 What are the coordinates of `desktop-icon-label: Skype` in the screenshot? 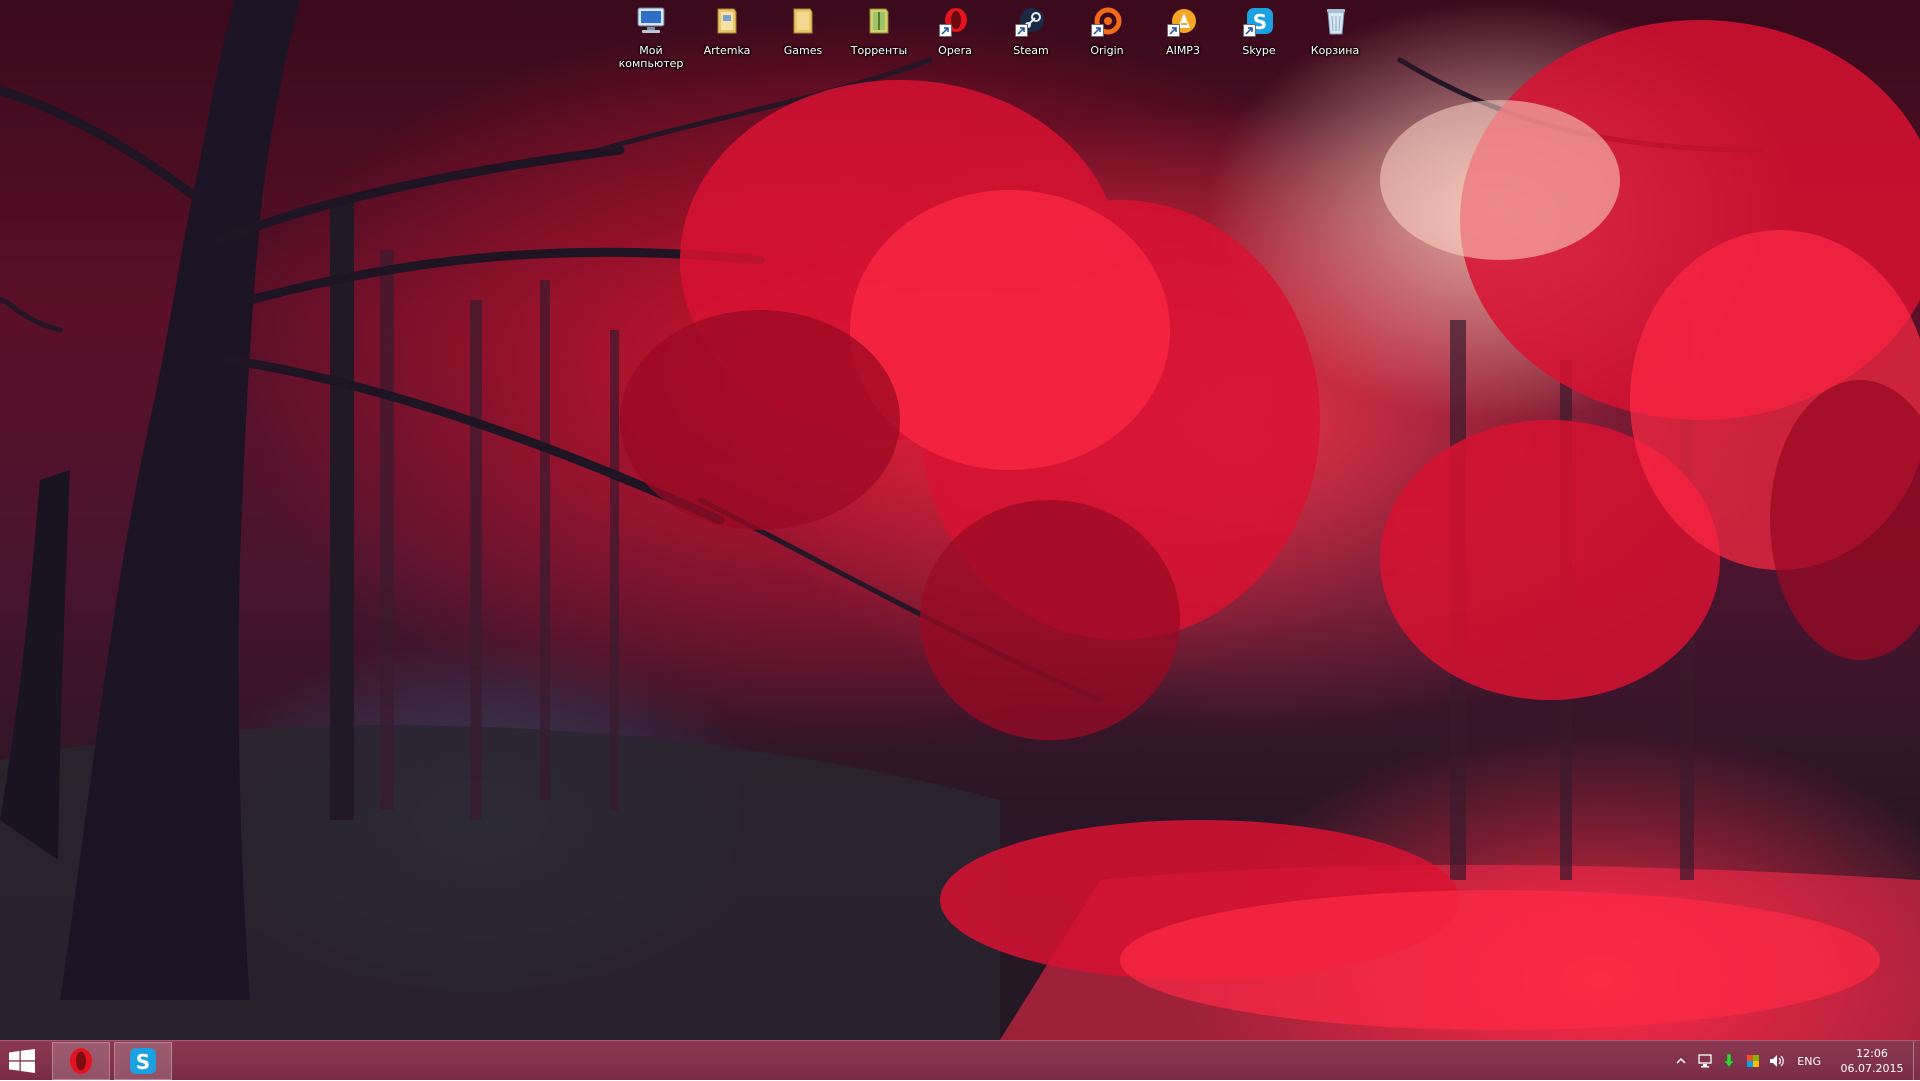 It's located at (1259, 50).